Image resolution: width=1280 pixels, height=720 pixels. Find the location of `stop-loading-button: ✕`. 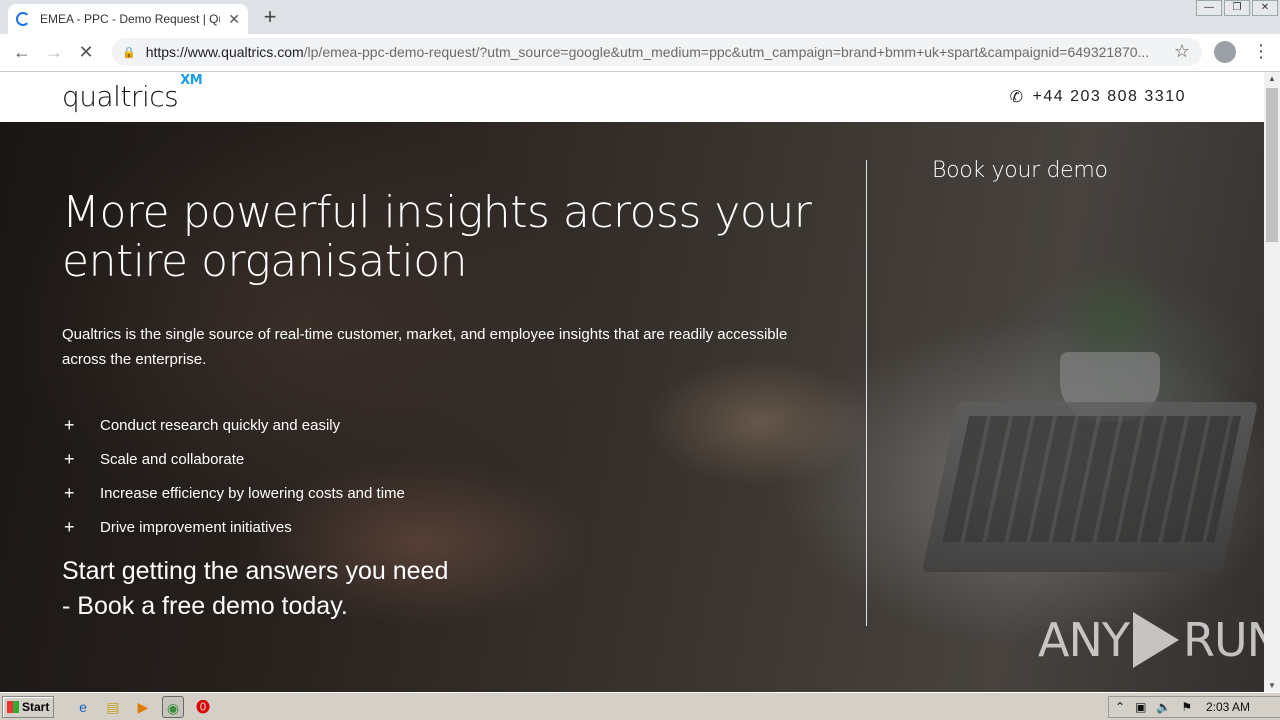

stop-loading-button: ✕ is located at coordinates (86, 52).